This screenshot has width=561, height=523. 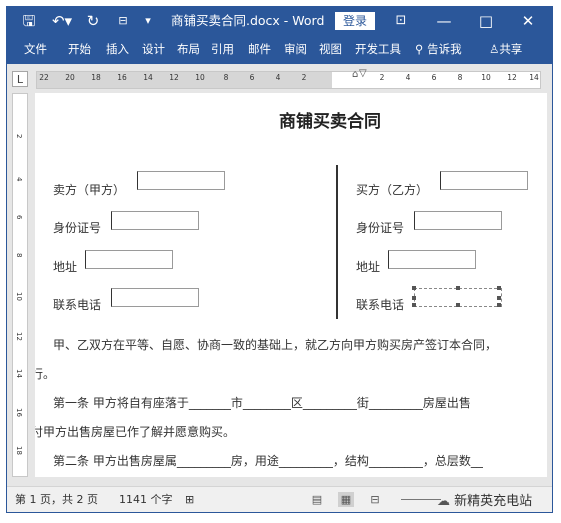 I want to click on read-mode-icon: ▤, so click(x=317, y=499).